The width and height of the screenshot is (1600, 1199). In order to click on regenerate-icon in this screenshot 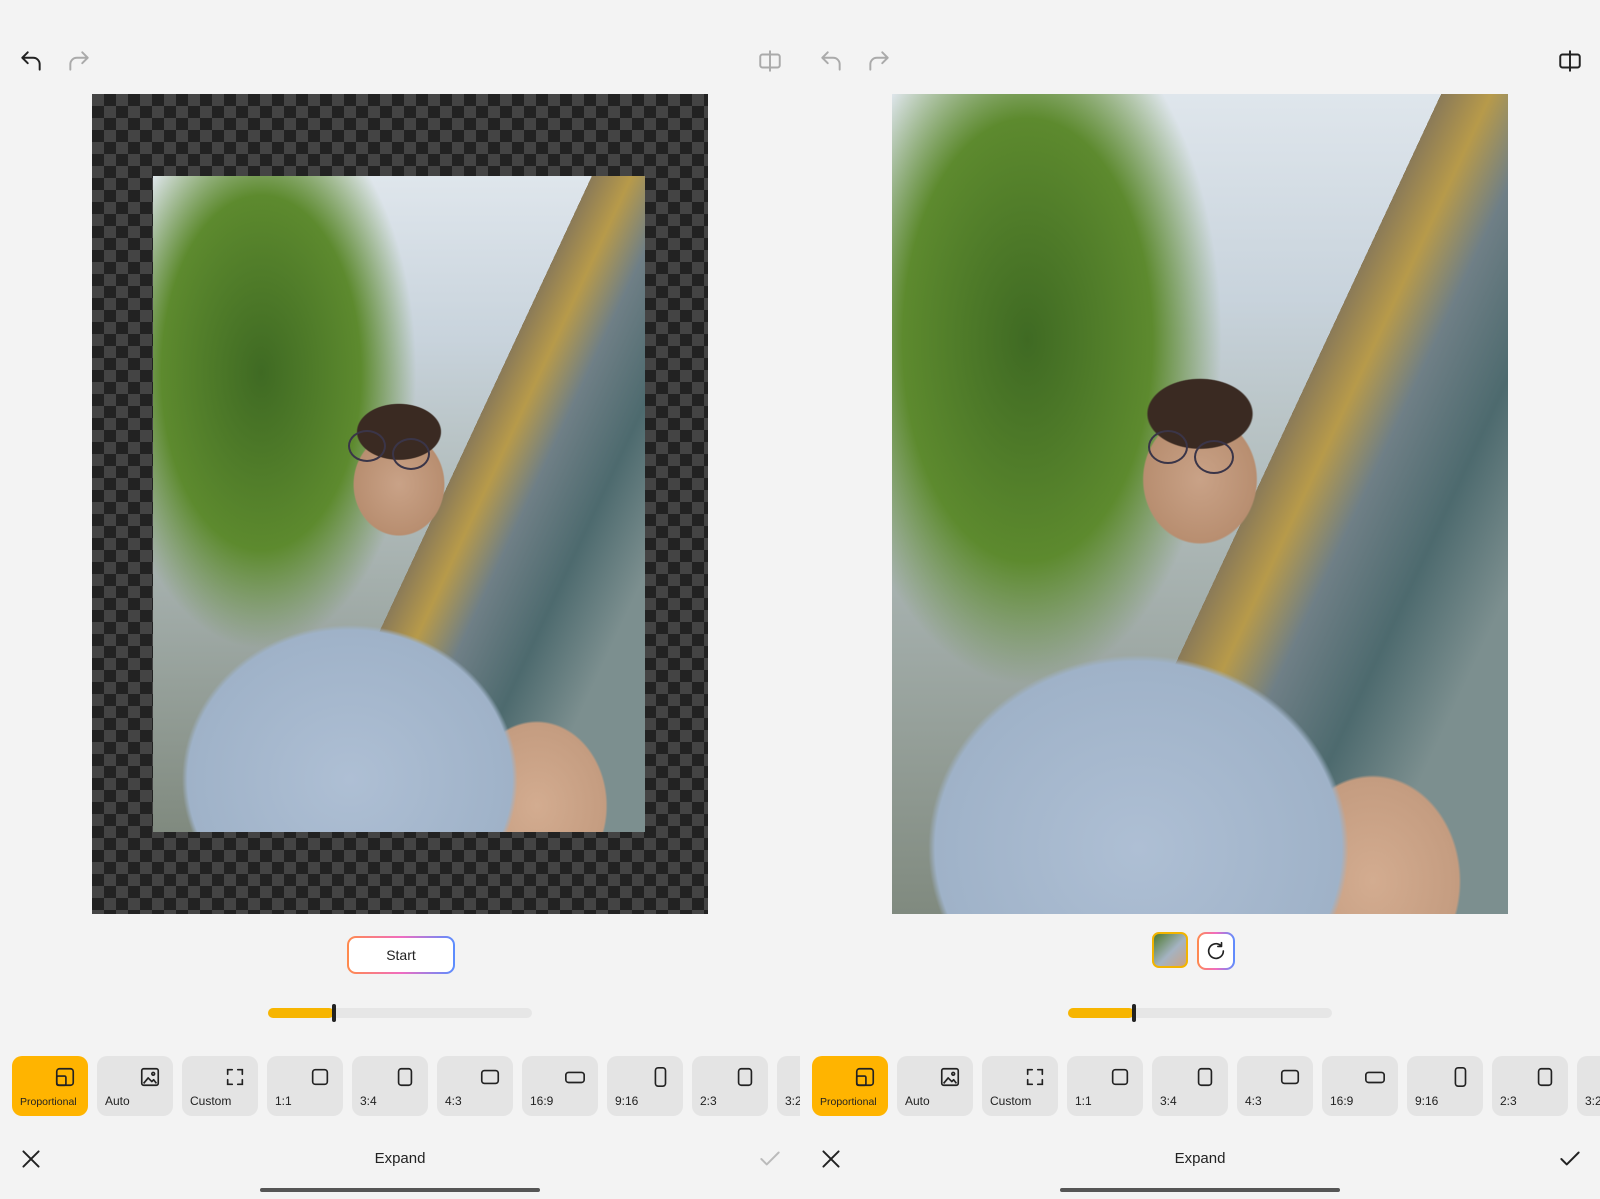, I will do `click(1216, 951)`.